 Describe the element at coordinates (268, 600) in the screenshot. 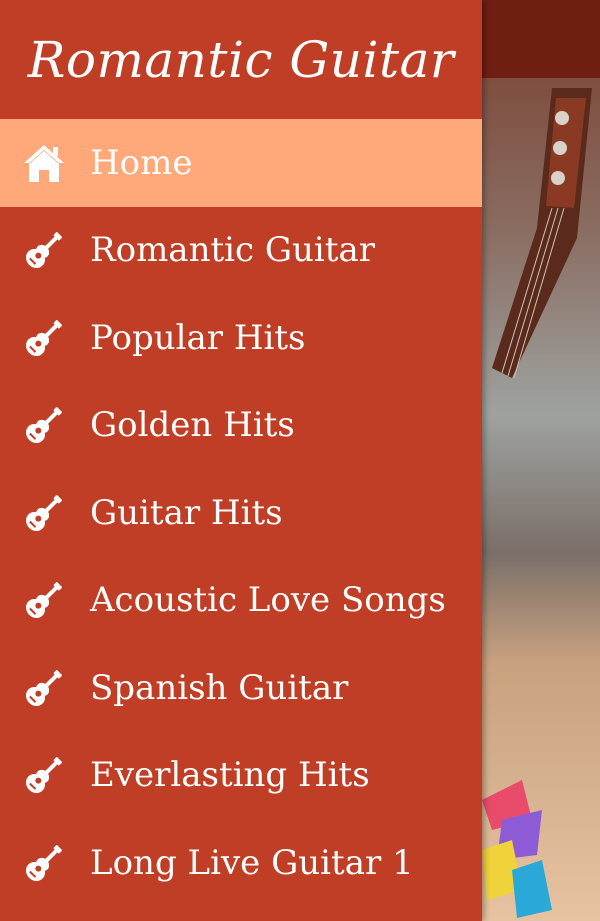

I see `menu-item-label: Acoustic Love Songs` at that location.